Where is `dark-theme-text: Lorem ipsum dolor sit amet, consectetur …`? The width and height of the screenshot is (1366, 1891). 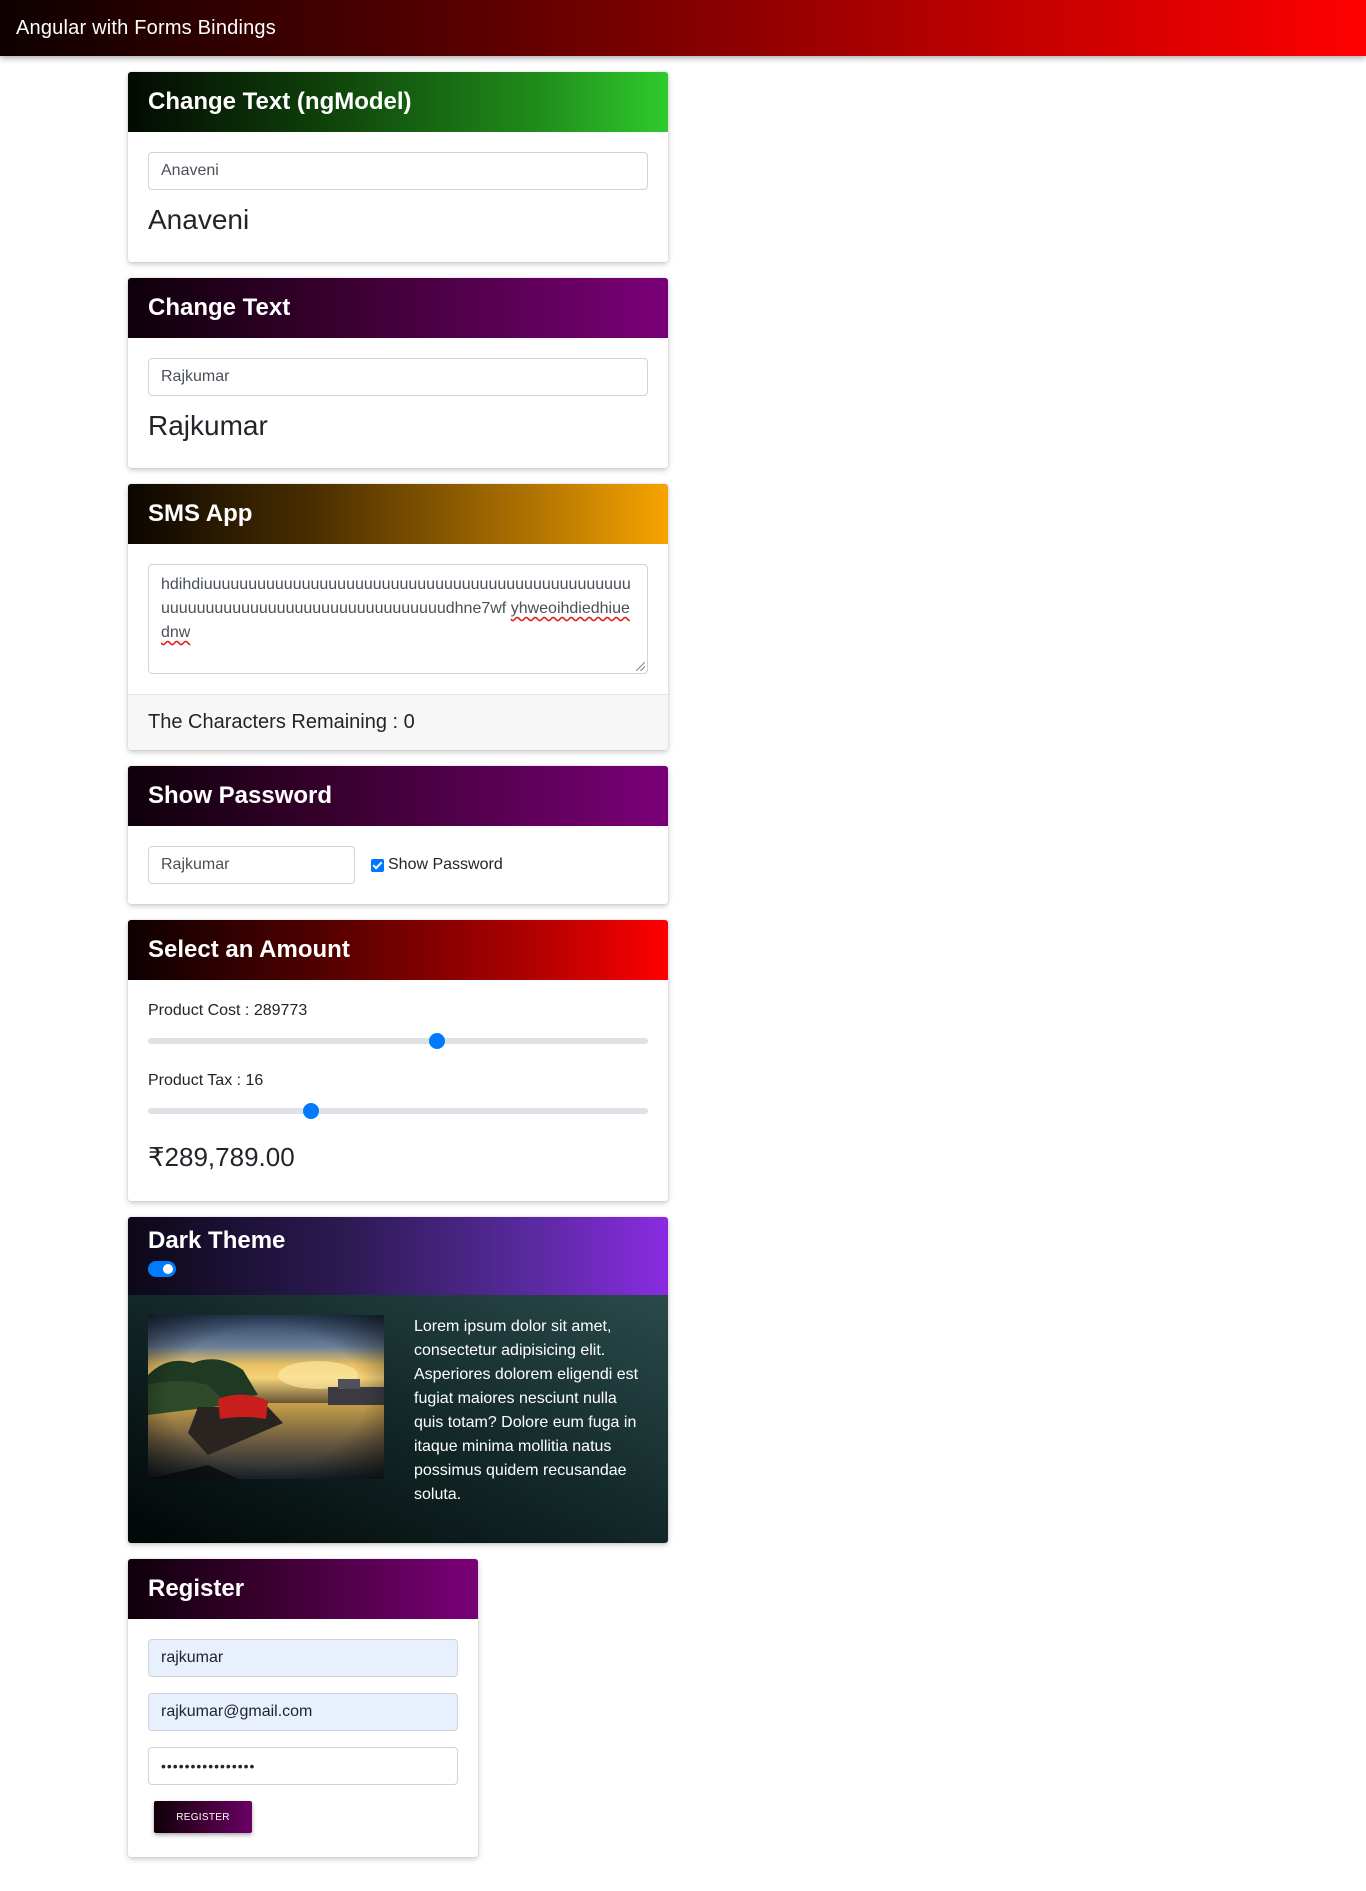 dark-theme-text: Lorem ipsum dolor sit amet, consectetur … is located at coordinates (526, 1410).